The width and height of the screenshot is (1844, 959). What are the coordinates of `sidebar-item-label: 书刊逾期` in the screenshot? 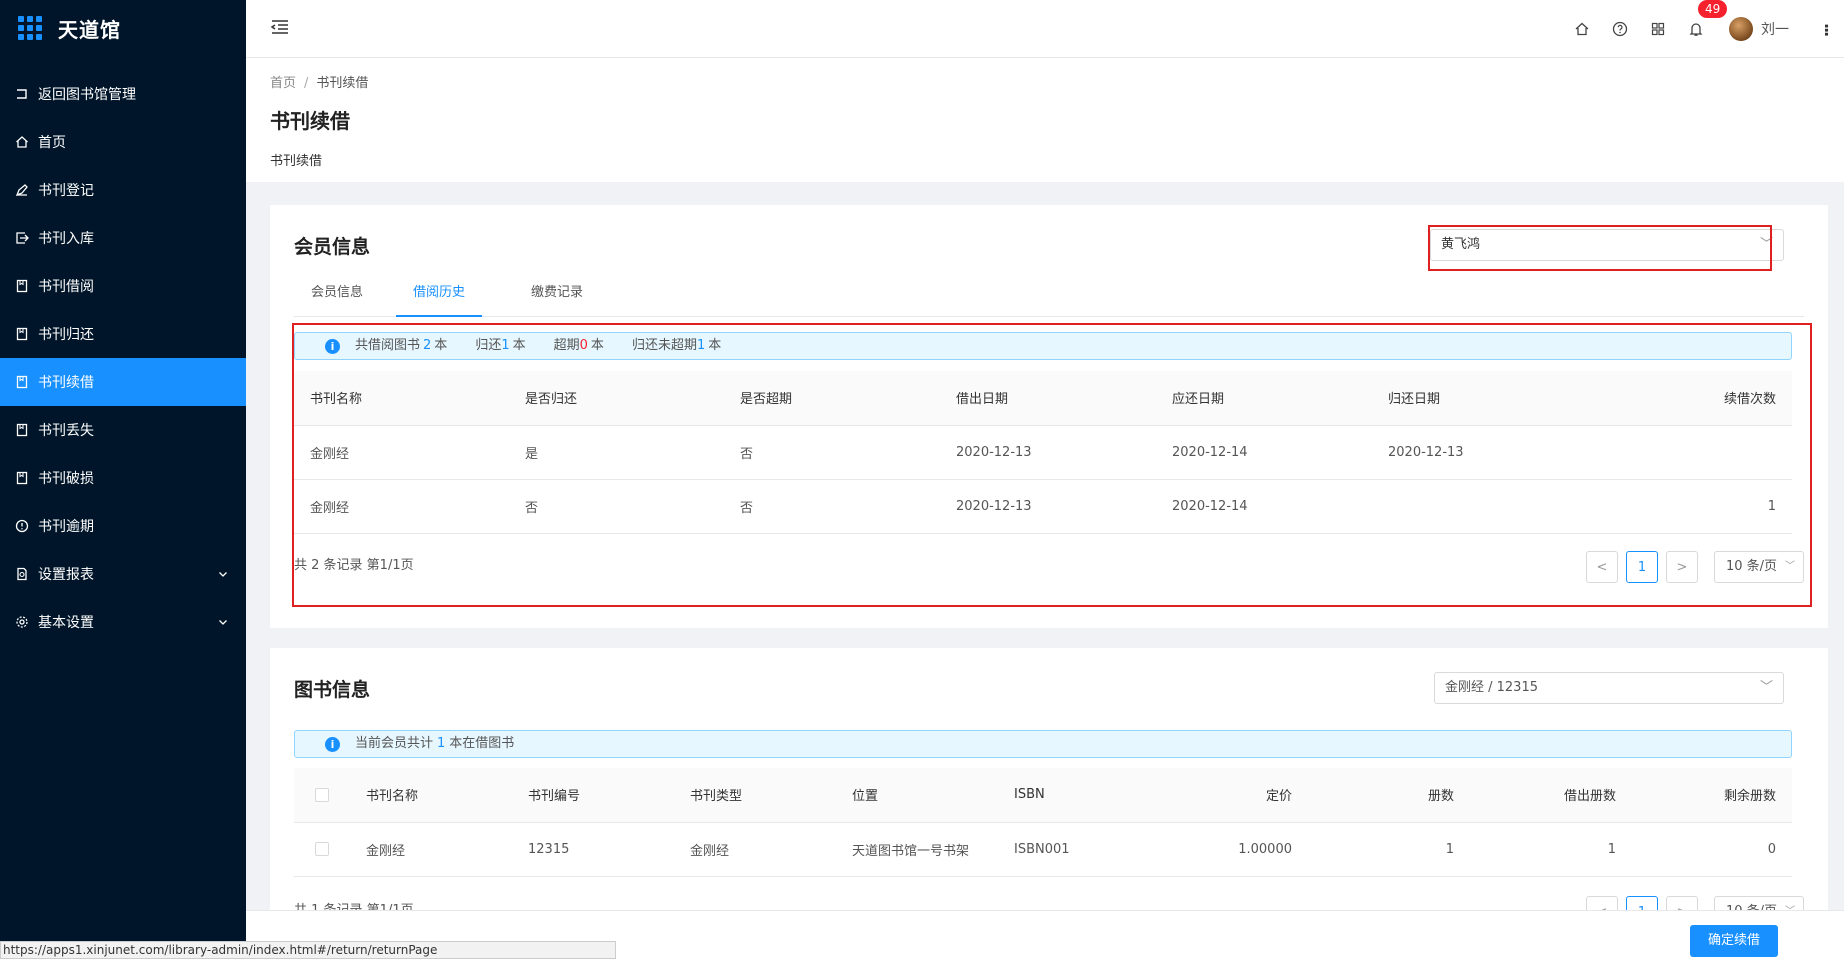 It's located at (66, 527).